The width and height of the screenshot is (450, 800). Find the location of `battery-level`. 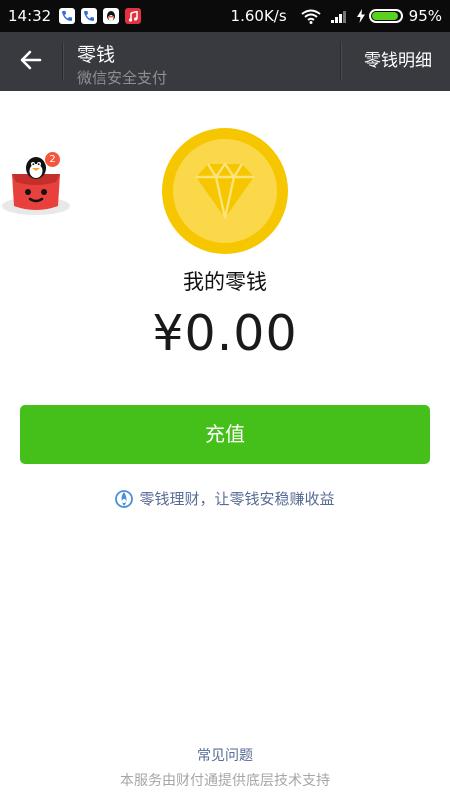

battery-level is located at coordinates (385, 16).